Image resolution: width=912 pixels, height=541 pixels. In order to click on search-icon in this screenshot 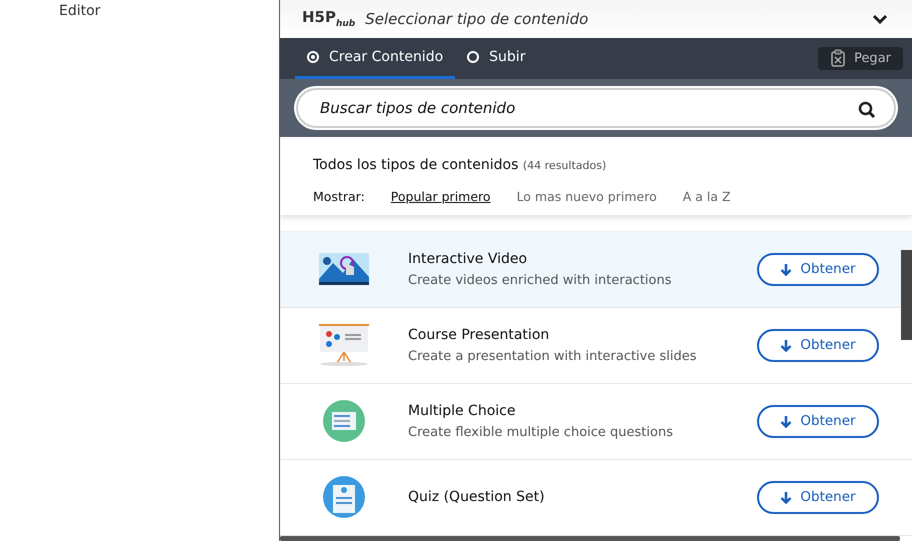, I will do `click(867, 109)`.